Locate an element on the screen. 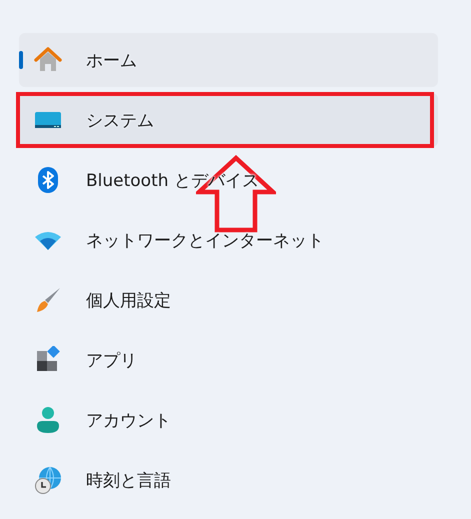 This screenshot has width=471, height=519. nav-item: ホーム is located at coordinates (228, 60).